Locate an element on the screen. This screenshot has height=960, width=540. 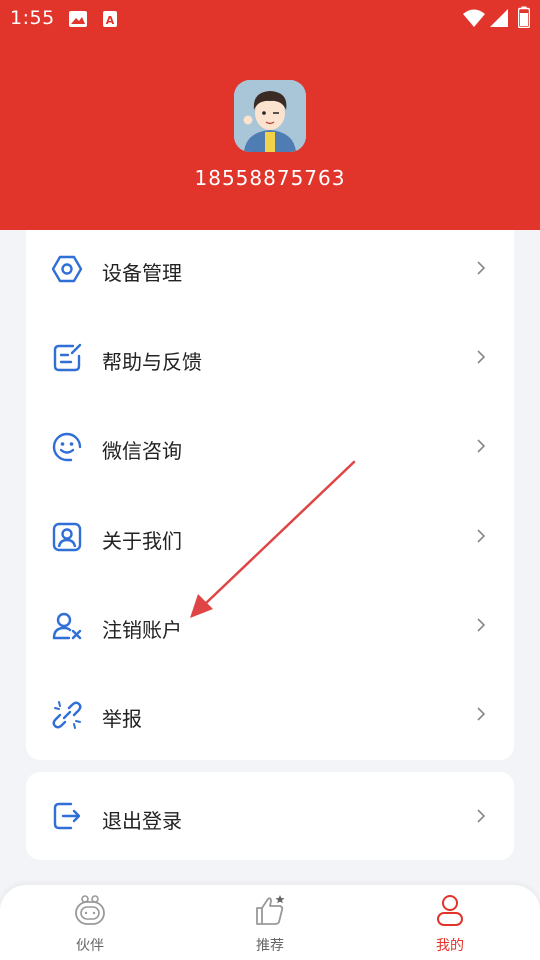
menu-item-label: 关于我们 is located at coordinates (142, 541).